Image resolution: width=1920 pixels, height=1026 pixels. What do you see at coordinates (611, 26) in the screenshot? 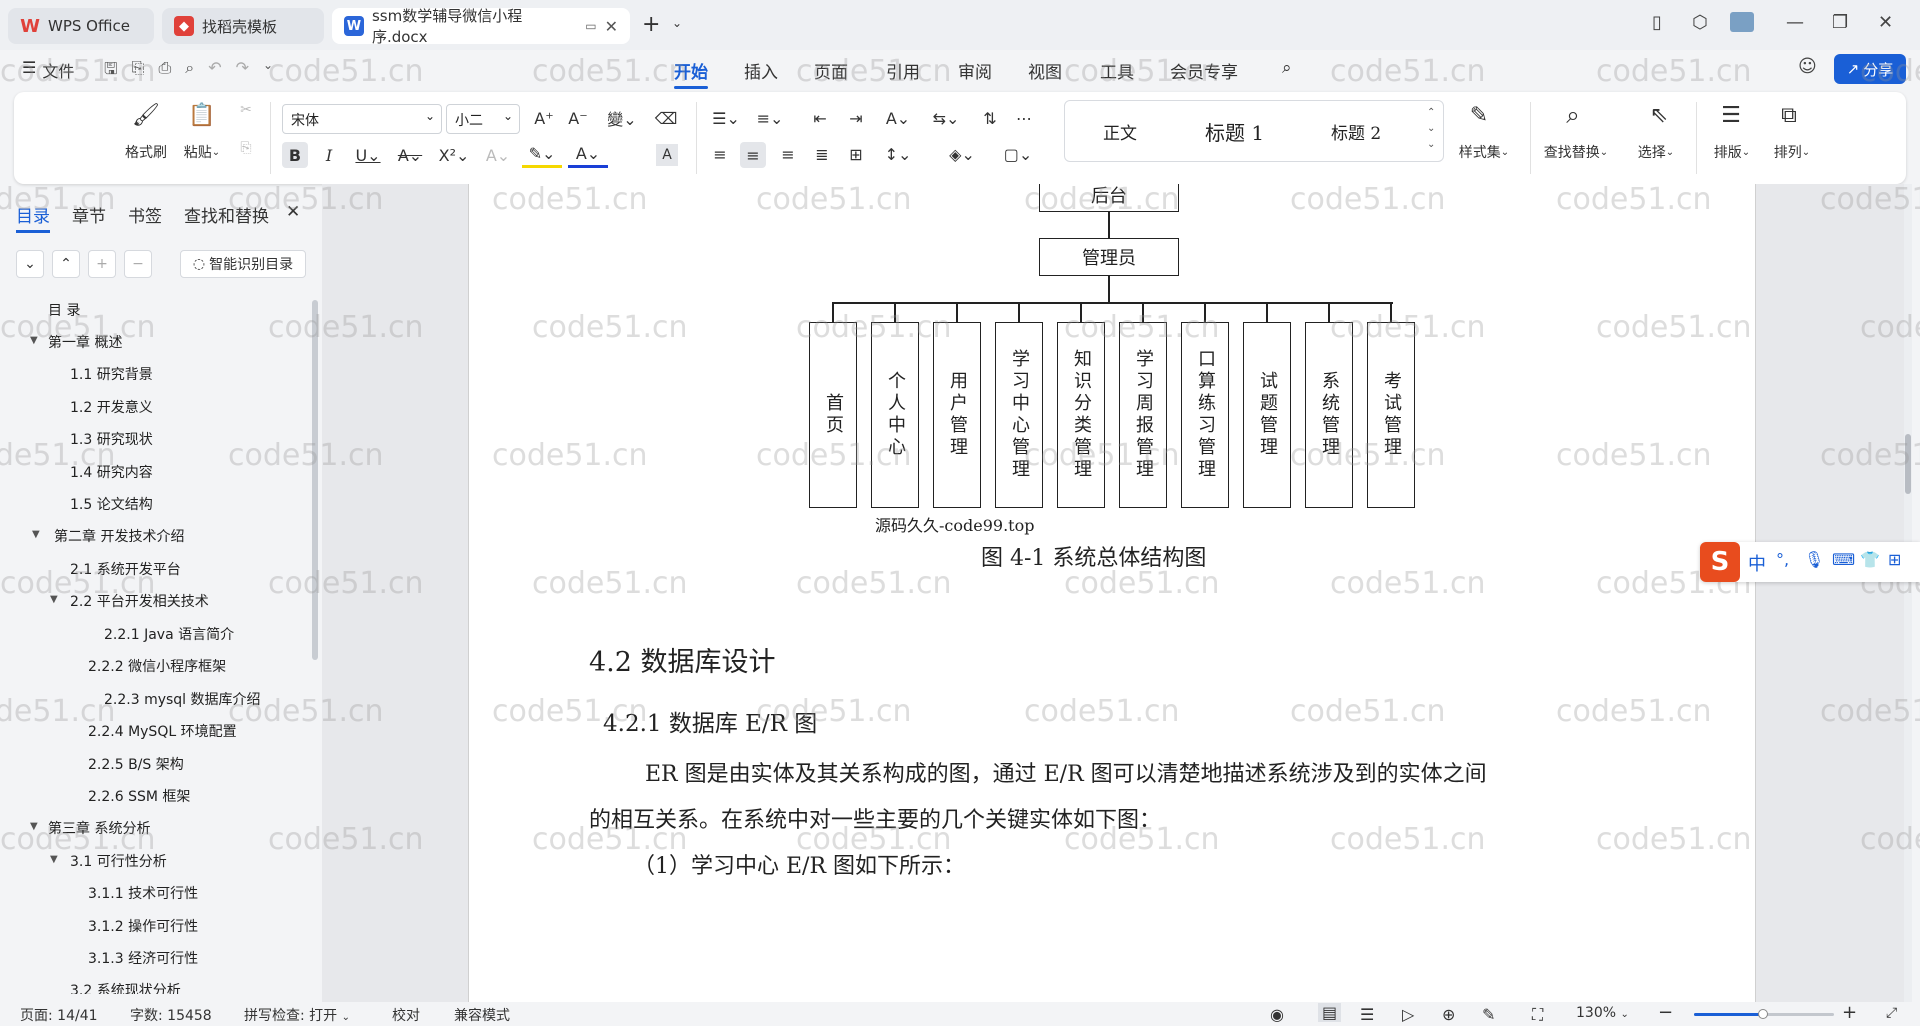
I see `close-tab-icon: ✕` at bounding box center [611, 26].